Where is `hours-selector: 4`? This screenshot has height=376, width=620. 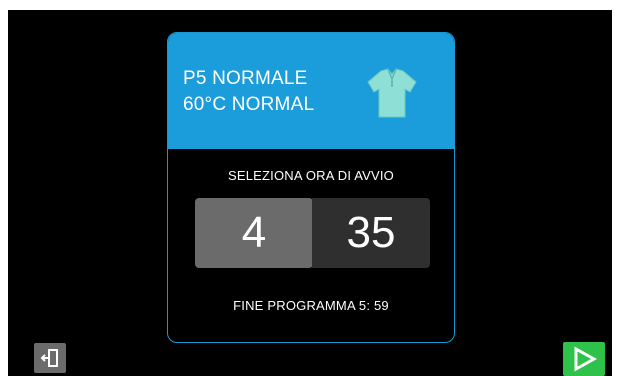 hours-selector: 4 is located at coordinates (254, 233).